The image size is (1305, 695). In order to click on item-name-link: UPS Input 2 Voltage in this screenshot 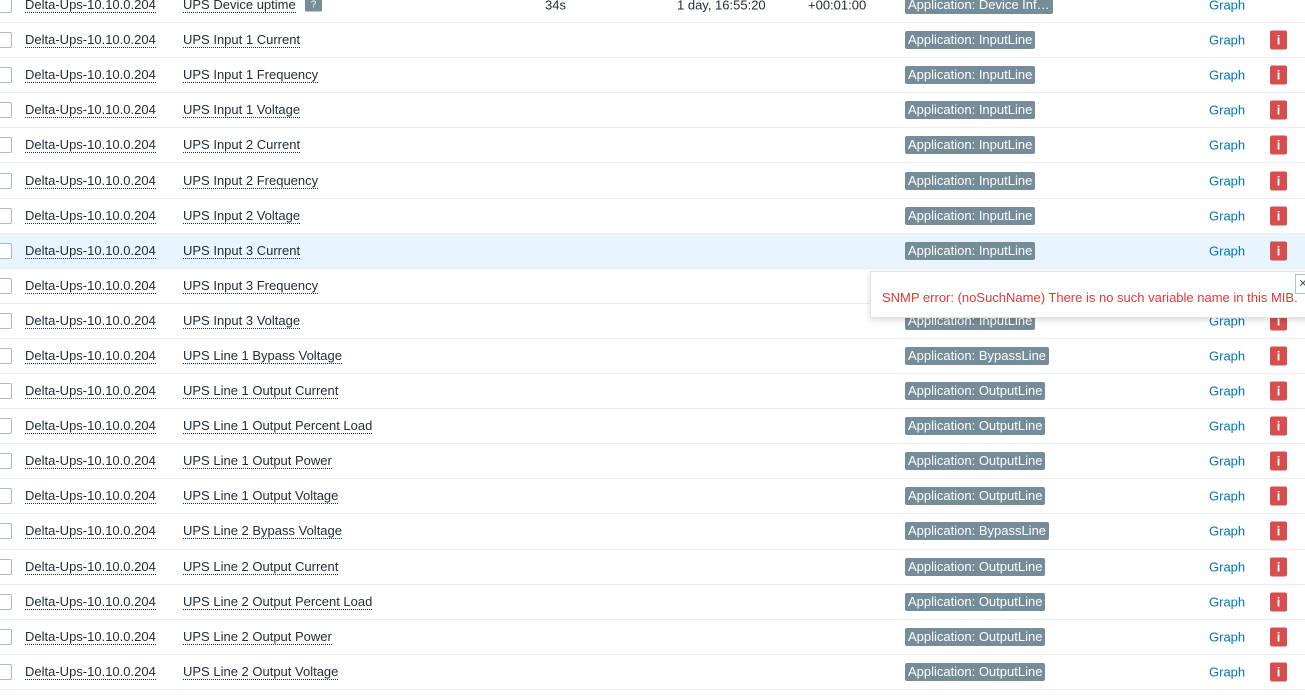, I will do `click(242, 216)`.